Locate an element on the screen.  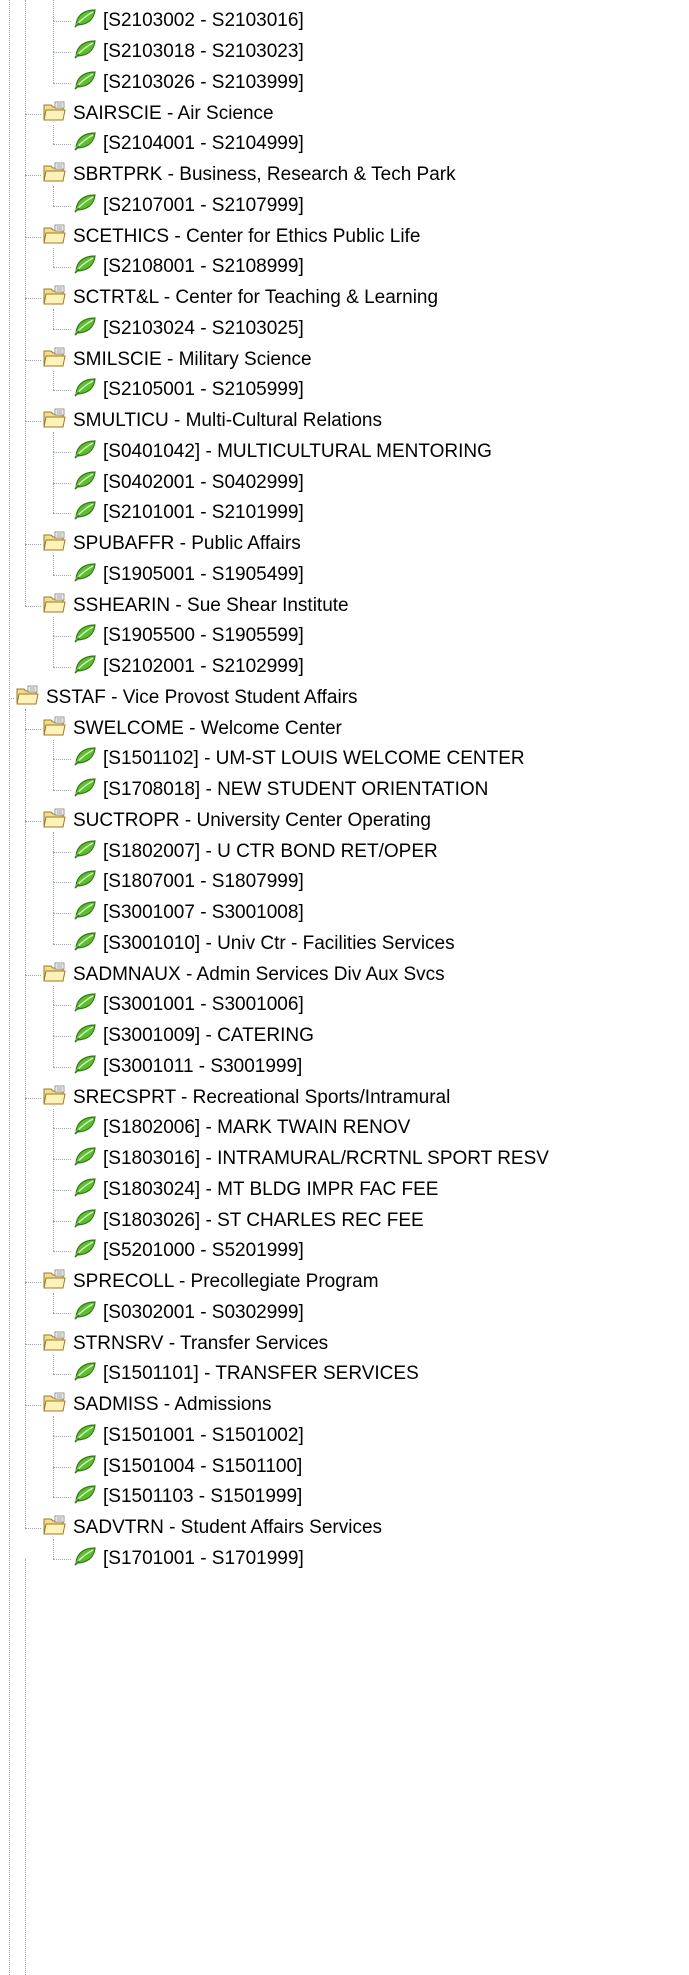
tree-leaf-node: [S1701001 - S1701999] is located at coordinates (188, 1559).